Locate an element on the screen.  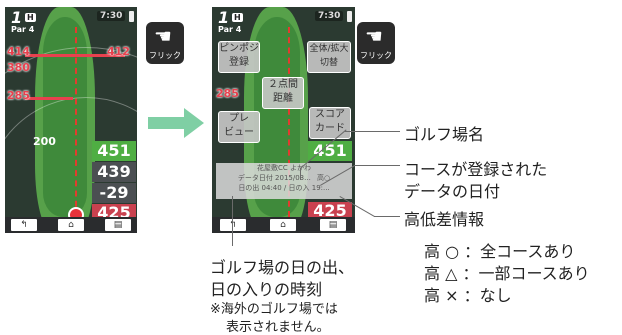
callout-elev-full: 高 ○ ：全コースあり is located at coordinates (500, 251).